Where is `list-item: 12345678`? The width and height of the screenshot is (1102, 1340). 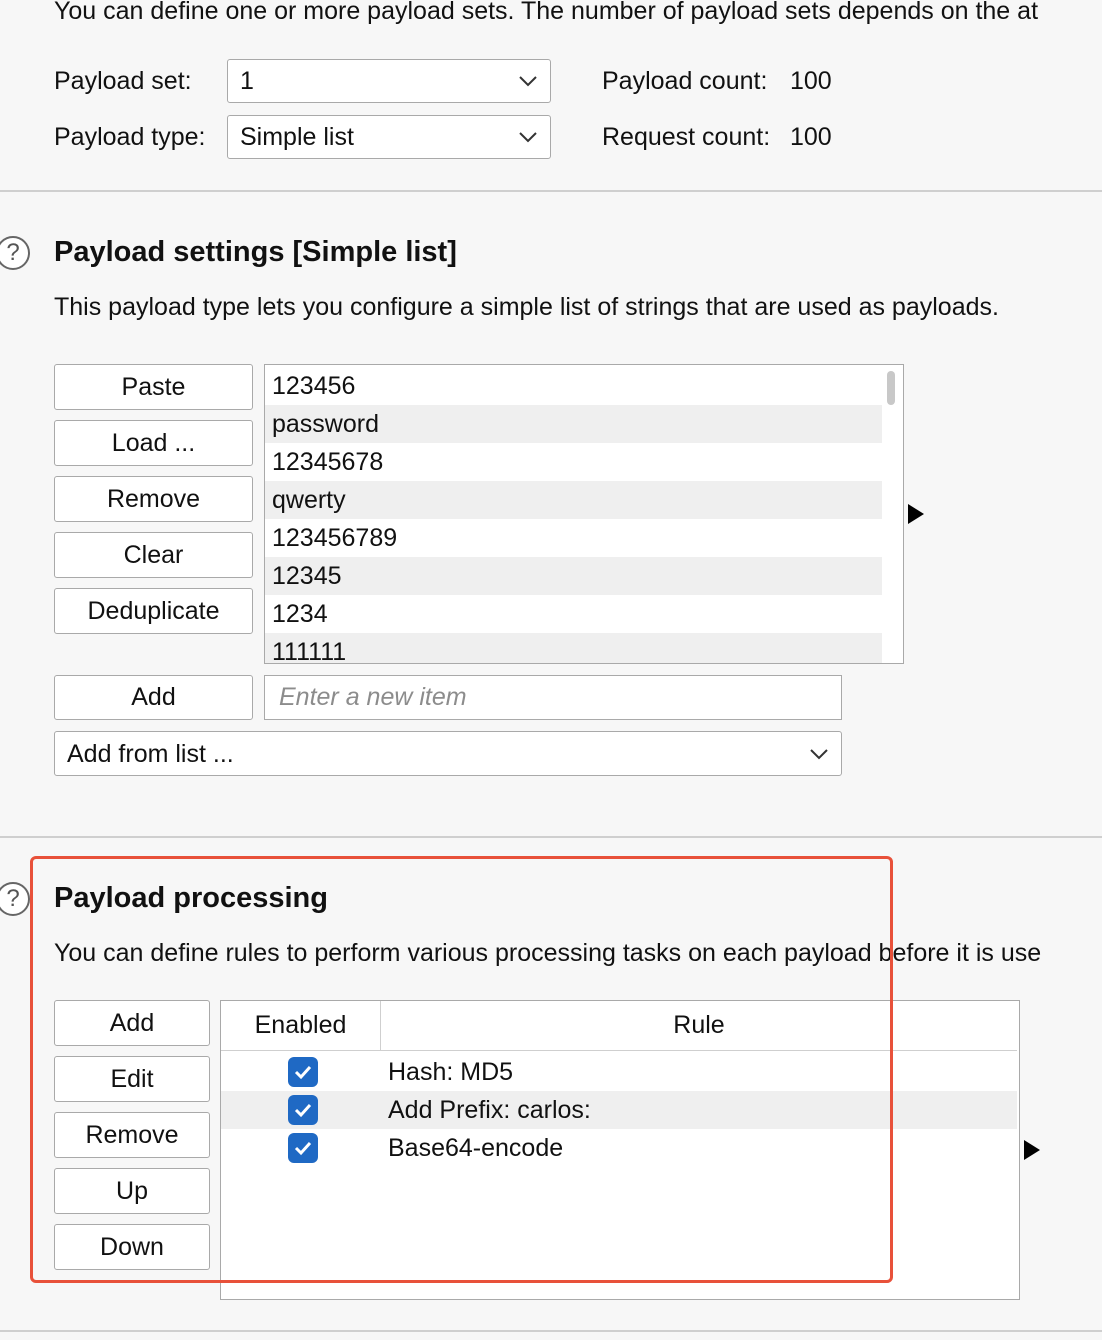
list-item: 12345678 is located at coordinates (573, 462).